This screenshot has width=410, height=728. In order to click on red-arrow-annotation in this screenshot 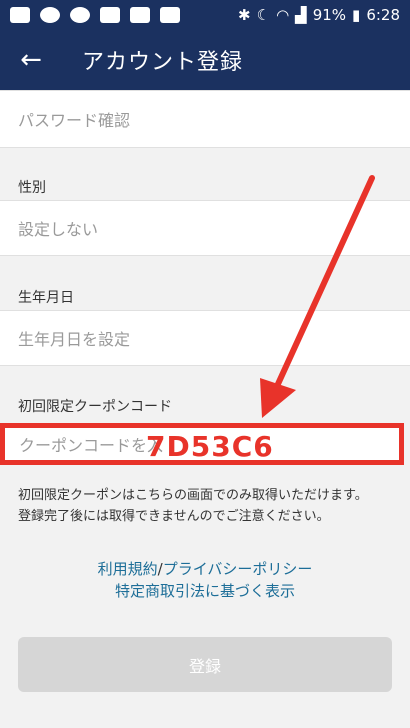, I will do `click(317, 296)`.